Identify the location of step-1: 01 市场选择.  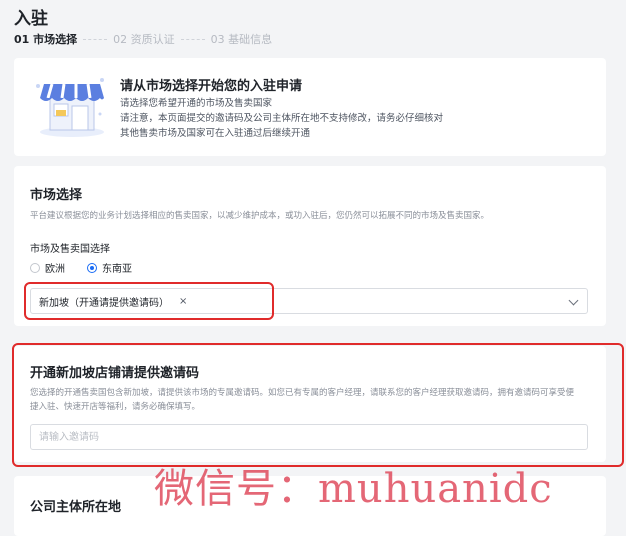
(46, 39).